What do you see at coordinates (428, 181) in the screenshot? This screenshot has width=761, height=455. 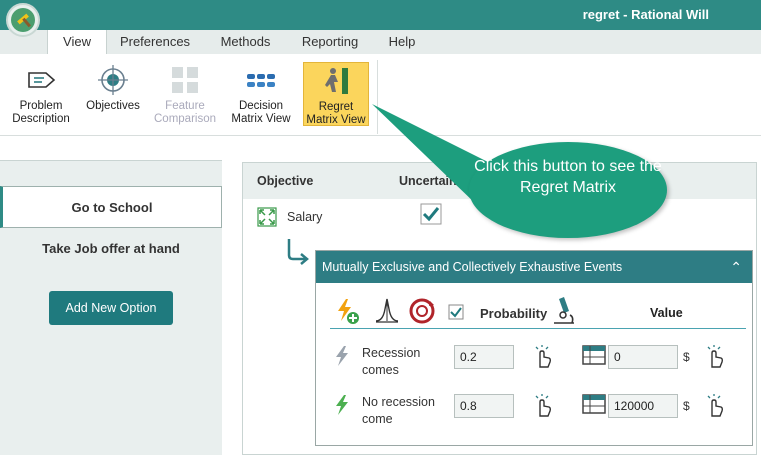 I see `col-uncertain: Uncertain` at bounding box center [428, 181].